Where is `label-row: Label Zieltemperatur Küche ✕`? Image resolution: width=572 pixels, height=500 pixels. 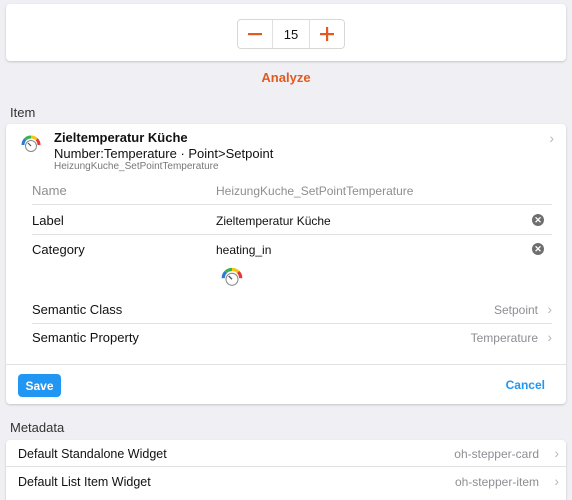
label-row: Label Zieltemperatur Küche ✕ is located at coordinates (292, 220).